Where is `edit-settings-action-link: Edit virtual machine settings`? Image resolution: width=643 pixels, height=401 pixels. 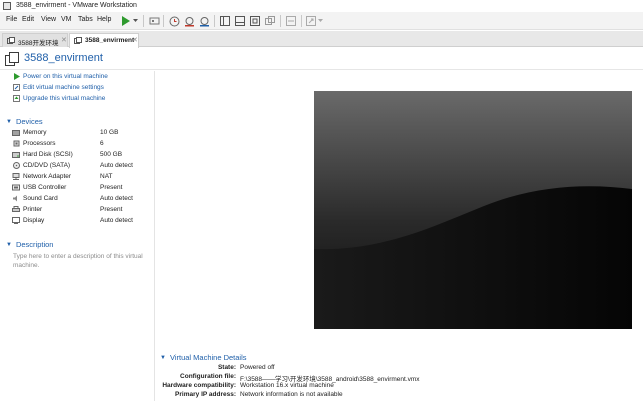
edit-settings-action-link: Edit virtual machine settings is located at coordinates (58, 87).